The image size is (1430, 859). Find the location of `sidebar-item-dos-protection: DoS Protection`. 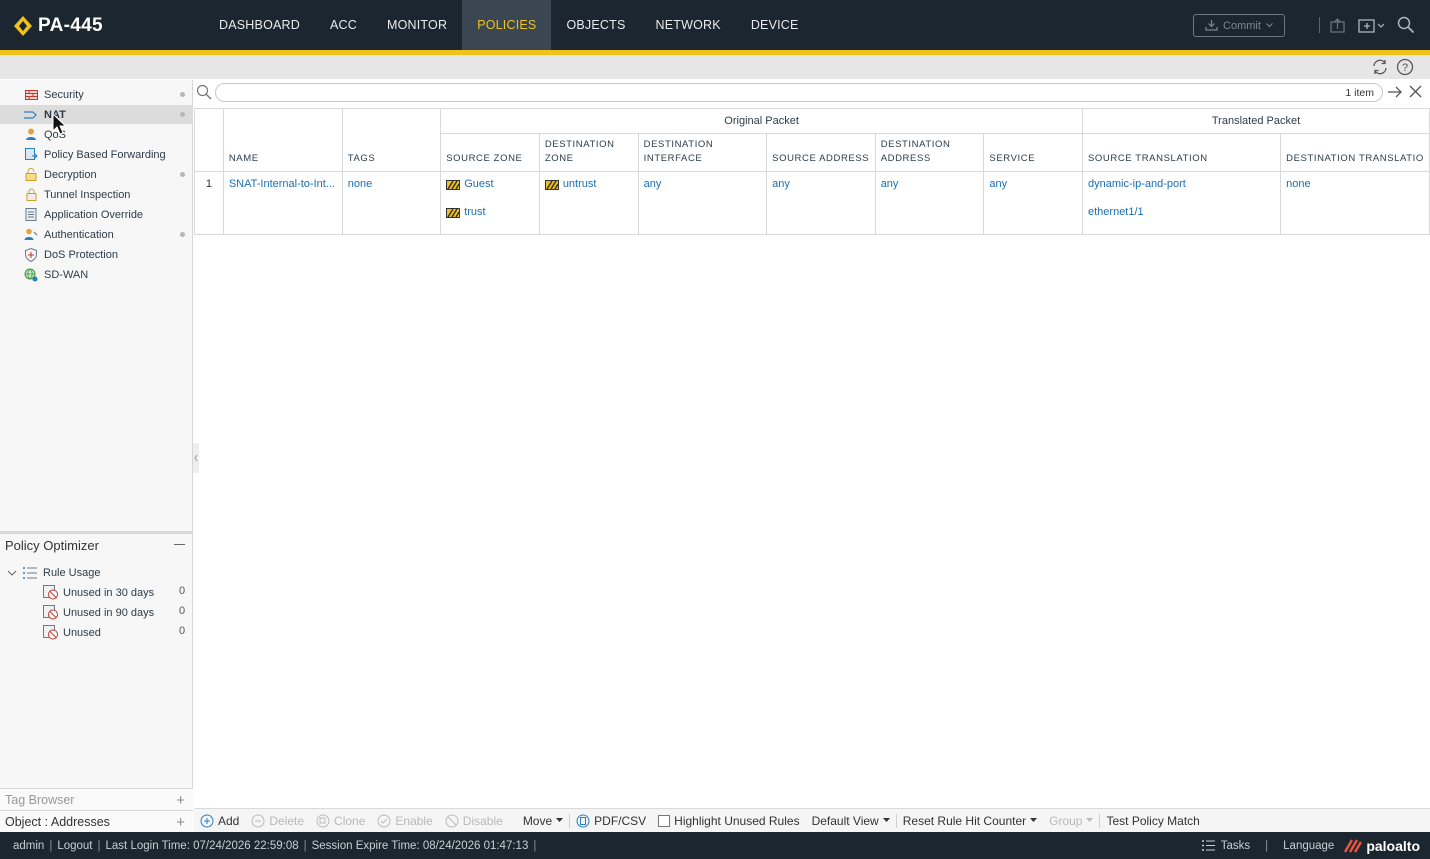

sidebar-item-dos-protection: DoS Protection is located at coordinates (96, 254).